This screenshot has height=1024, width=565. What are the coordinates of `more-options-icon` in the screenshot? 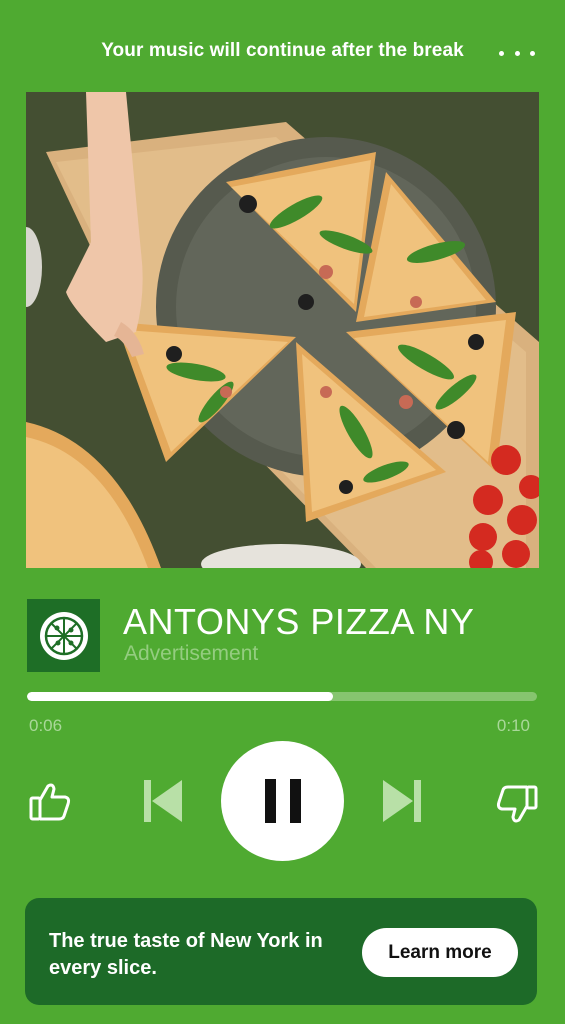 It's located at (517, 53).